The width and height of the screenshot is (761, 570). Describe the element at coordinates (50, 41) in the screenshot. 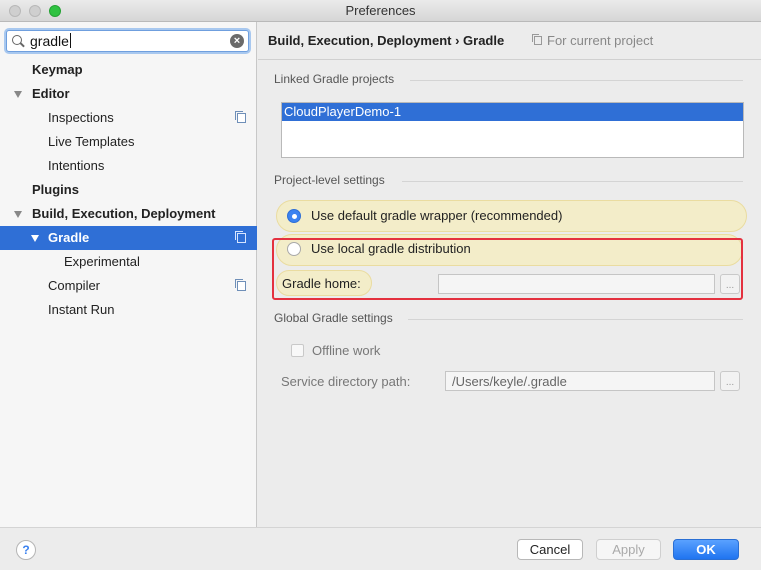

I see `search-input: gradle` at that location.